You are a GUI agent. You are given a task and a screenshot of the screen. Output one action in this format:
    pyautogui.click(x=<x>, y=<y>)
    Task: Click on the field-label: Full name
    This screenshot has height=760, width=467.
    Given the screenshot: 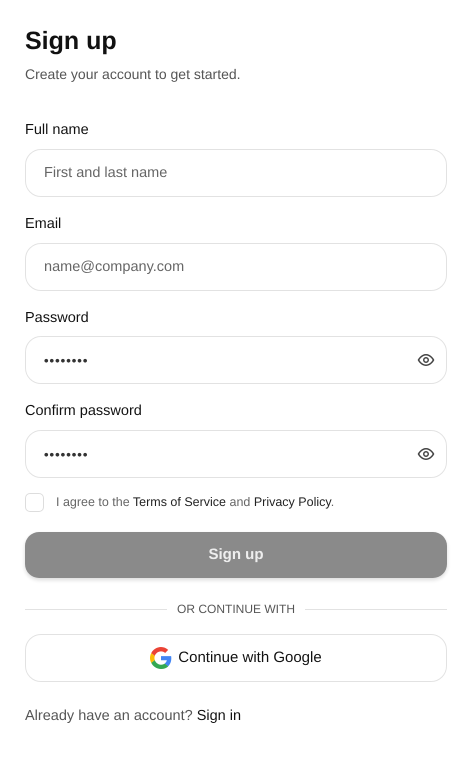 What is the action you would take?
    pyautogui.click(x=57, y=130)
    